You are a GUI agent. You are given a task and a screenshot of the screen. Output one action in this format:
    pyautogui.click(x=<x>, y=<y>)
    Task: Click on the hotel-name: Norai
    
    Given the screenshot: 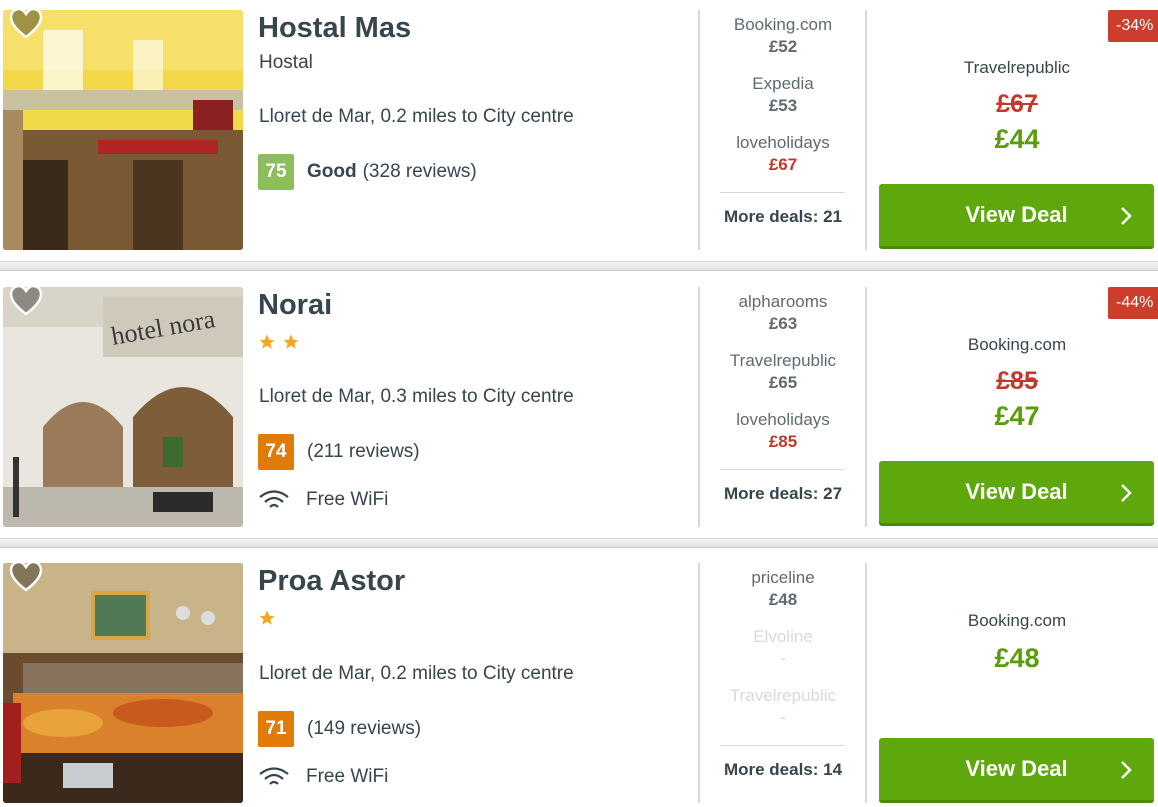 What is the action you would take?
    pyautogui.click(x=295, y=305)
    